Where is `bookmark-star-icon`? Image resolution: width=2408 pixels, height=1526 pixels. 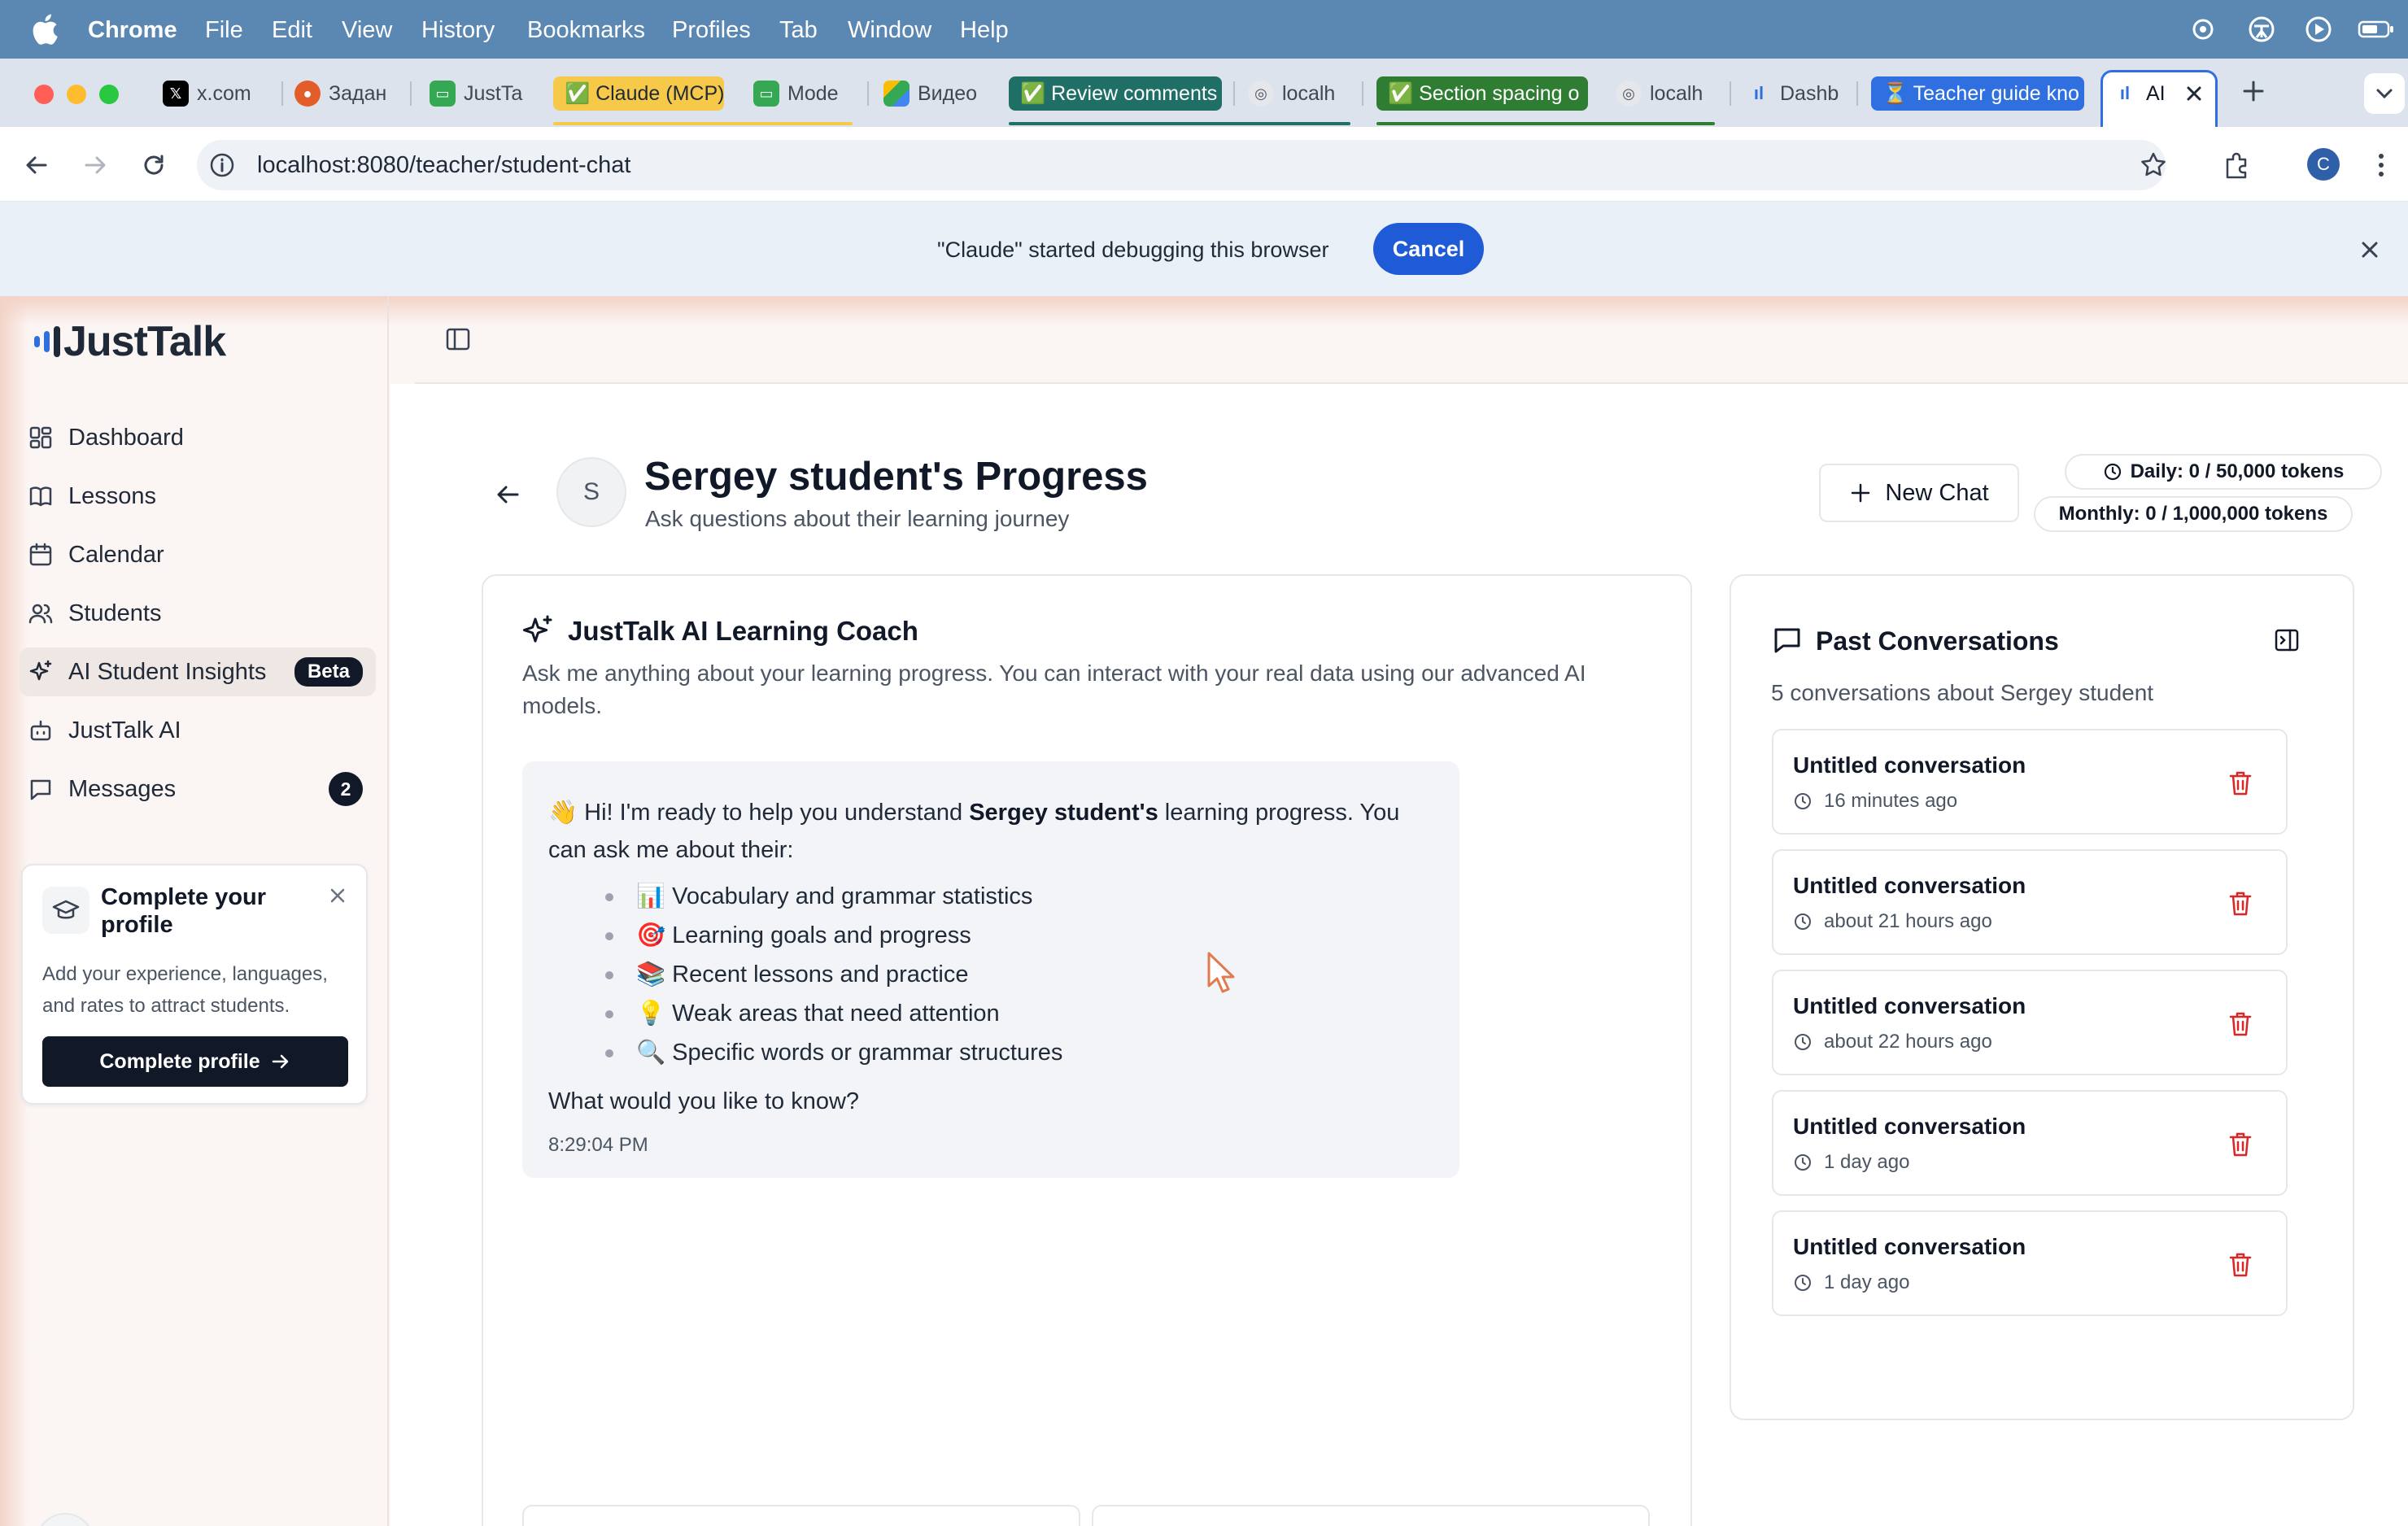 bookmark-star-icon is located at coordinates (2153, 165).